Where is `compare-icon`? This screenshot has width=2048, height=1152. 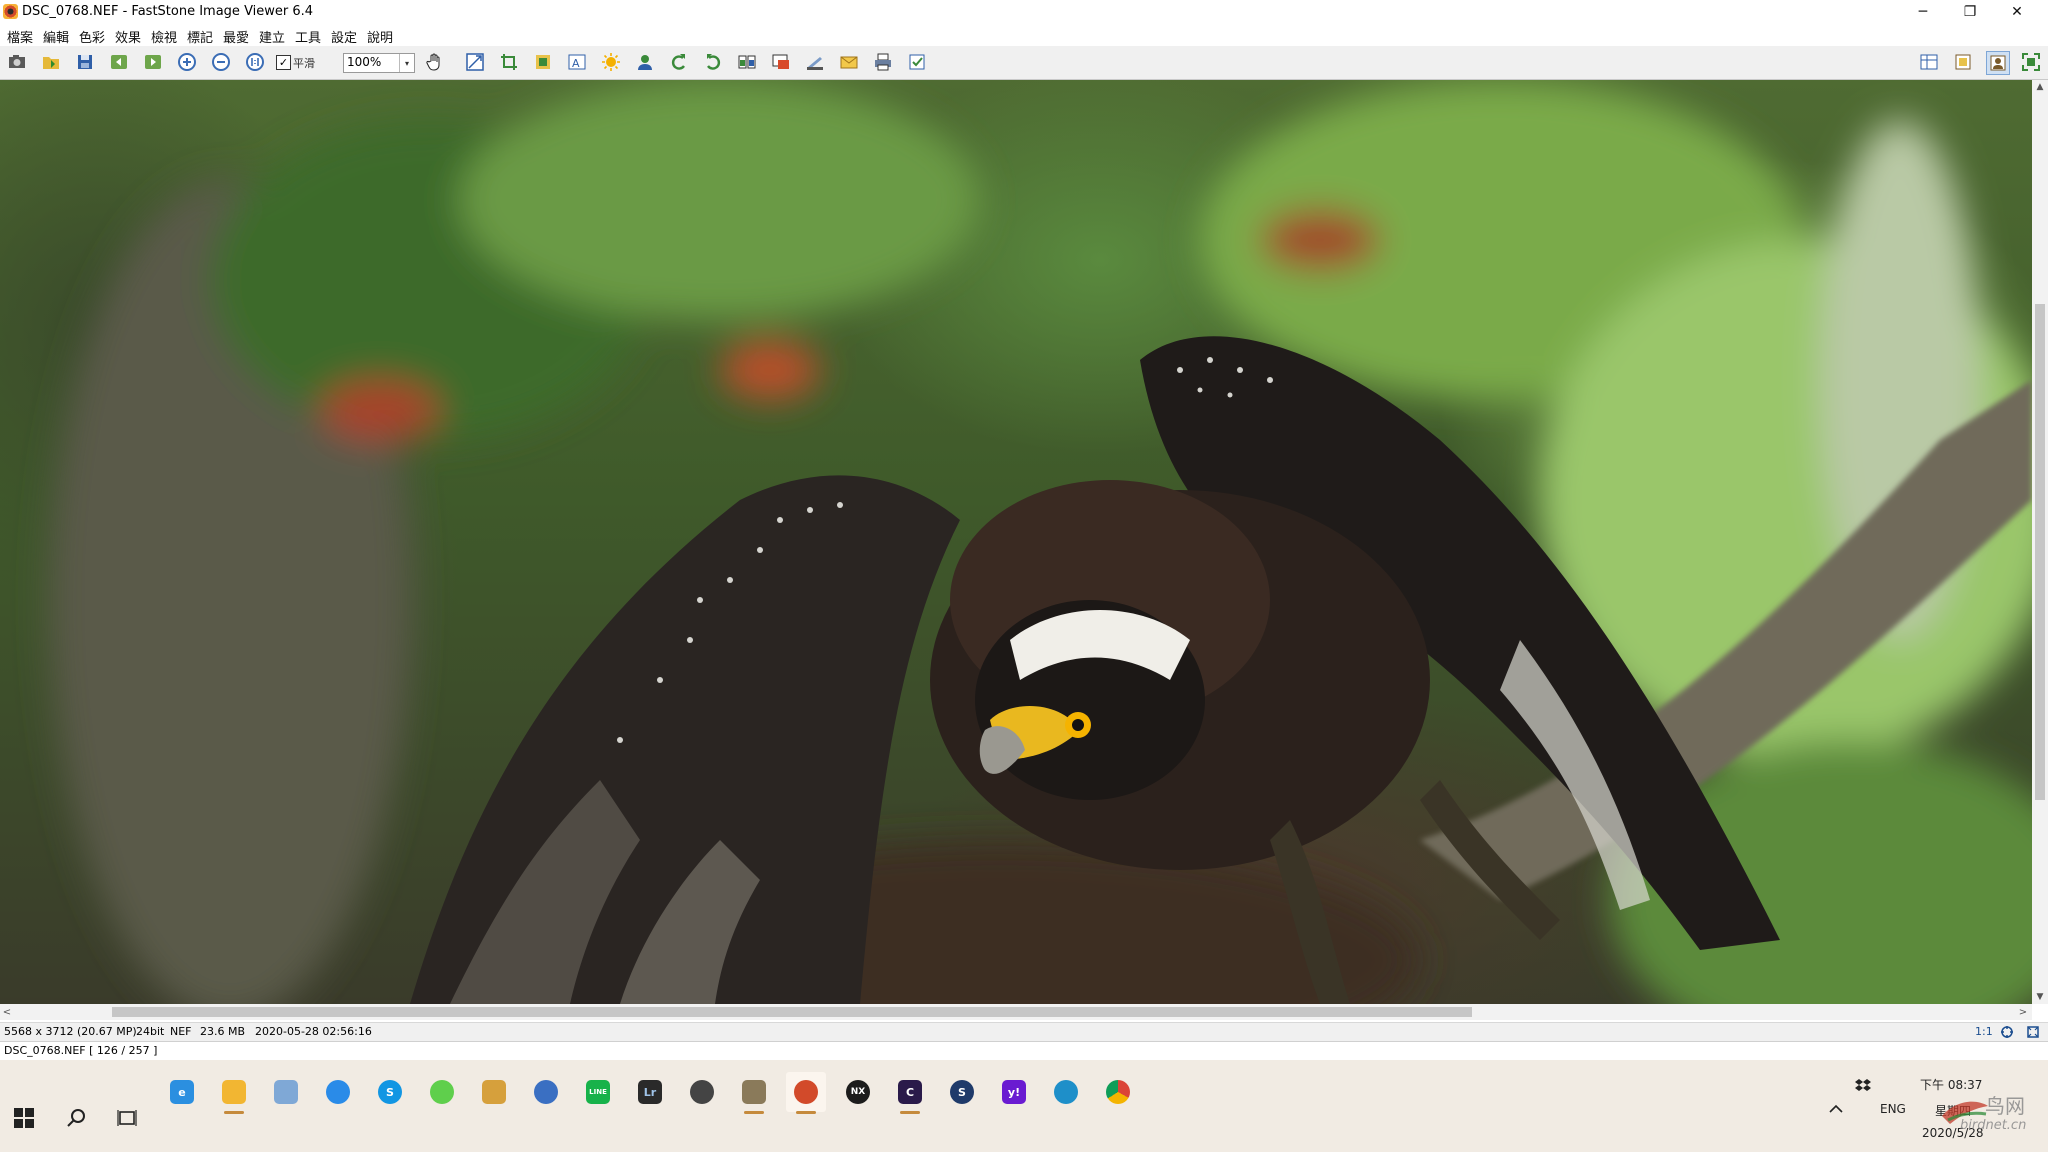
compare-icon is located at coordinates (747, 62).